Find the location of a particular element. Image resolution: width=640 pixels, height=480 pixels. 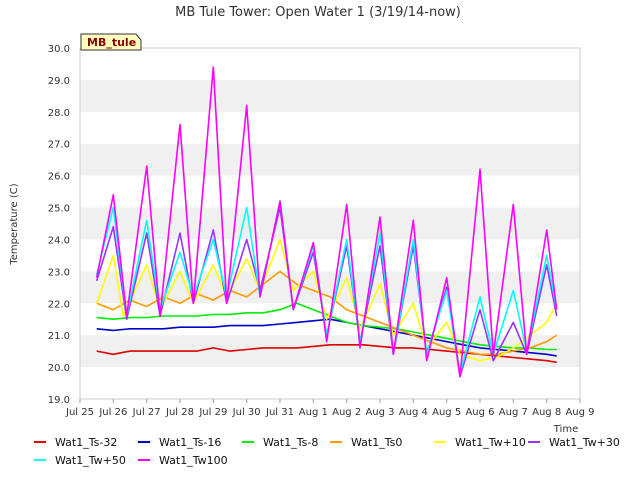

y-tick-label: 29.0 is located at coordinates (59, 81).